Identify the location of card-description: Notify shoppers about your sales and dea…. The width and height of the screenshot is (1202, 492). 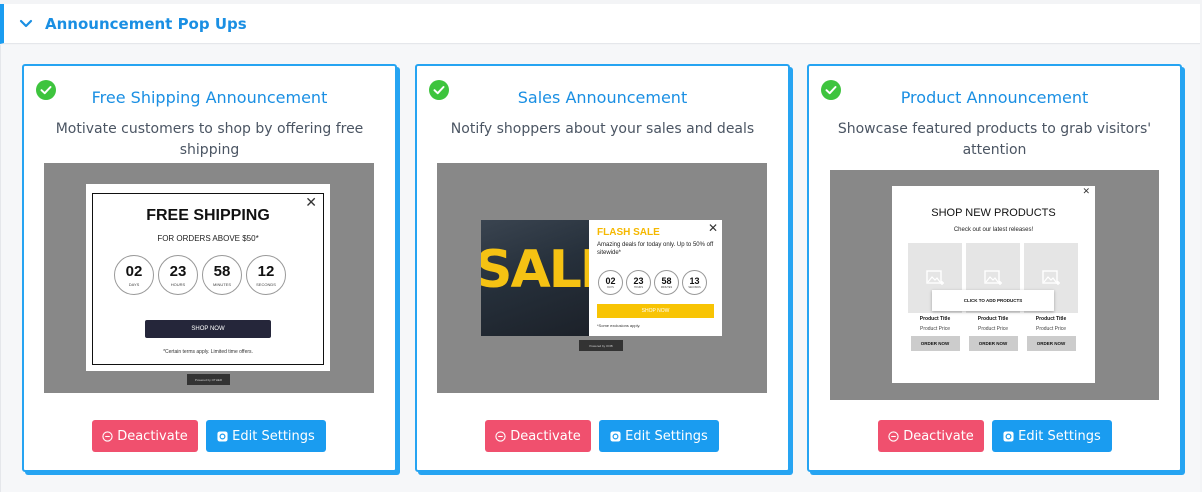
(602, 129).